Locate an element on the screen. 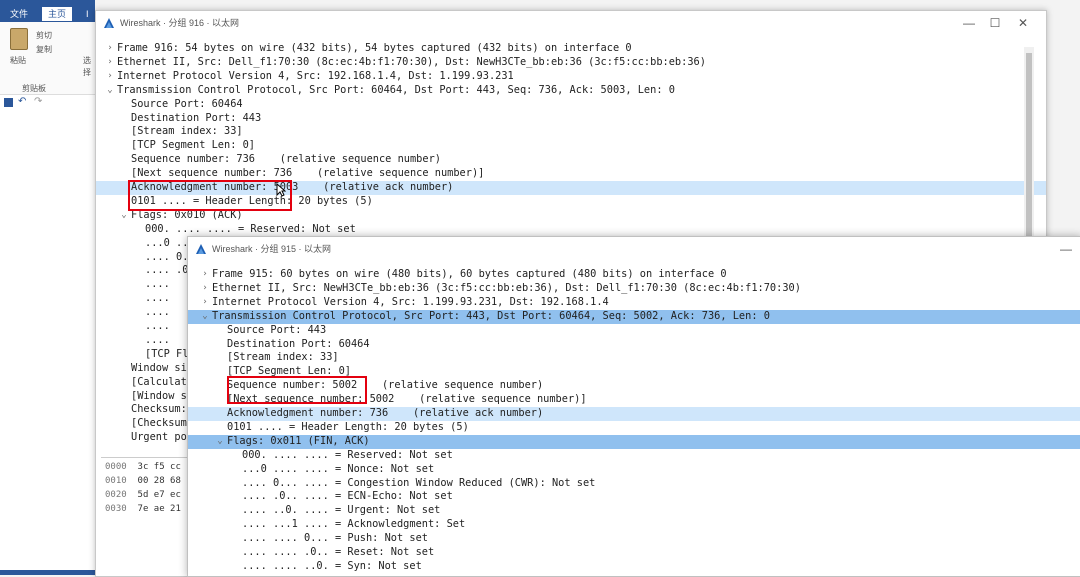 Image resolution: width=1080 pixels, height=577 pixels. tree-row-text: Urgent poi is located at coordinates (162, 437).